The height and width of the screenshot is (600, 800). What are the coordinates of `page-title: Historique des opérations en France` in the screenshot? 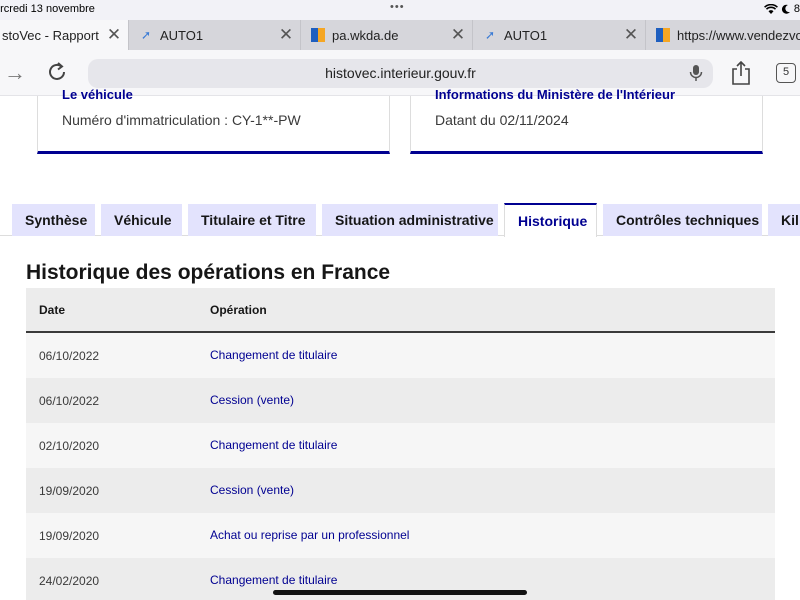 It's located at (208, 272).